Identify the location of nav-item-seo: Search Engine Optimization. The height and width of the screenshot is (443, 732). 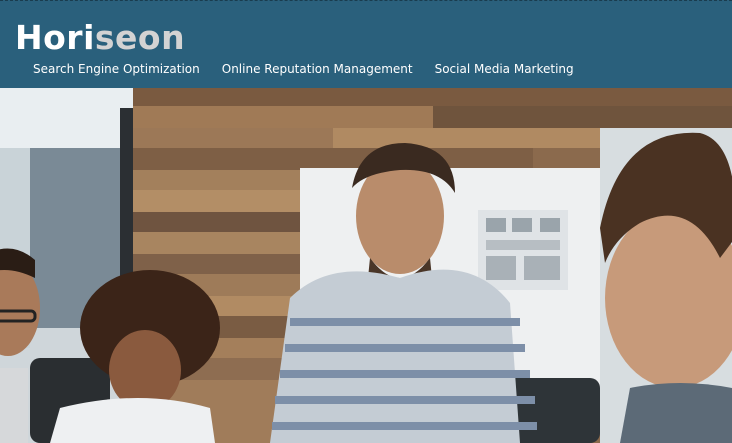
(116, 68).